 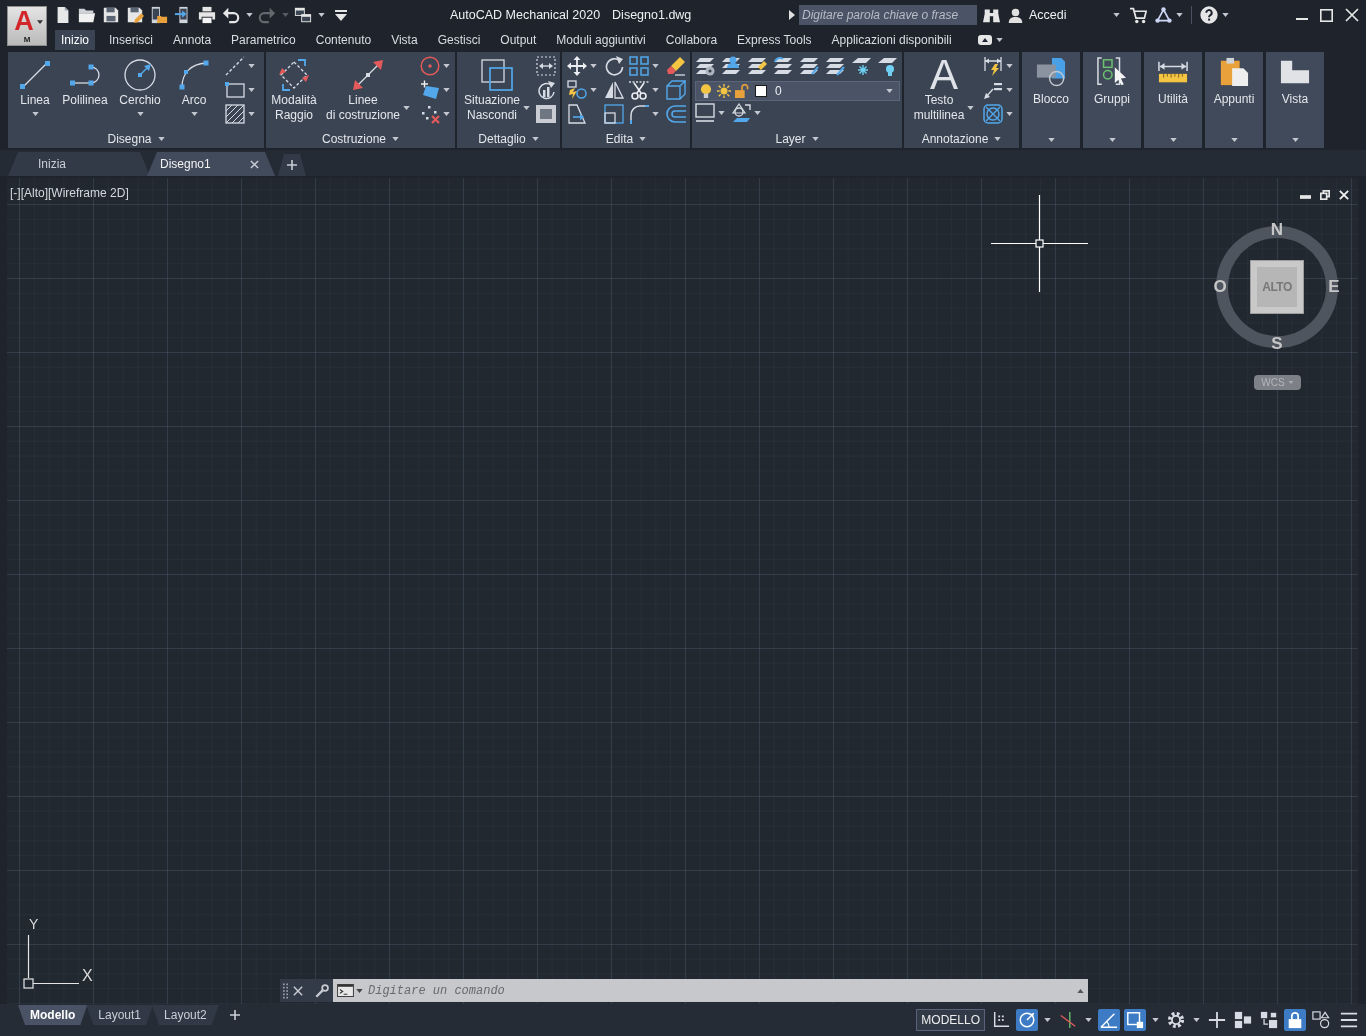 What do you see at coordinates (53, 1015) in the screenshot?
I see `layout-tab: Modello` at bounding box center [53, 1015].